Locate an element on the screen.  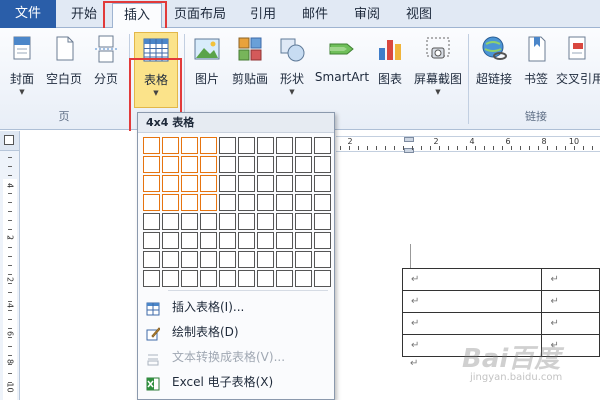
indent-marker is located at coordinates (409, 145).